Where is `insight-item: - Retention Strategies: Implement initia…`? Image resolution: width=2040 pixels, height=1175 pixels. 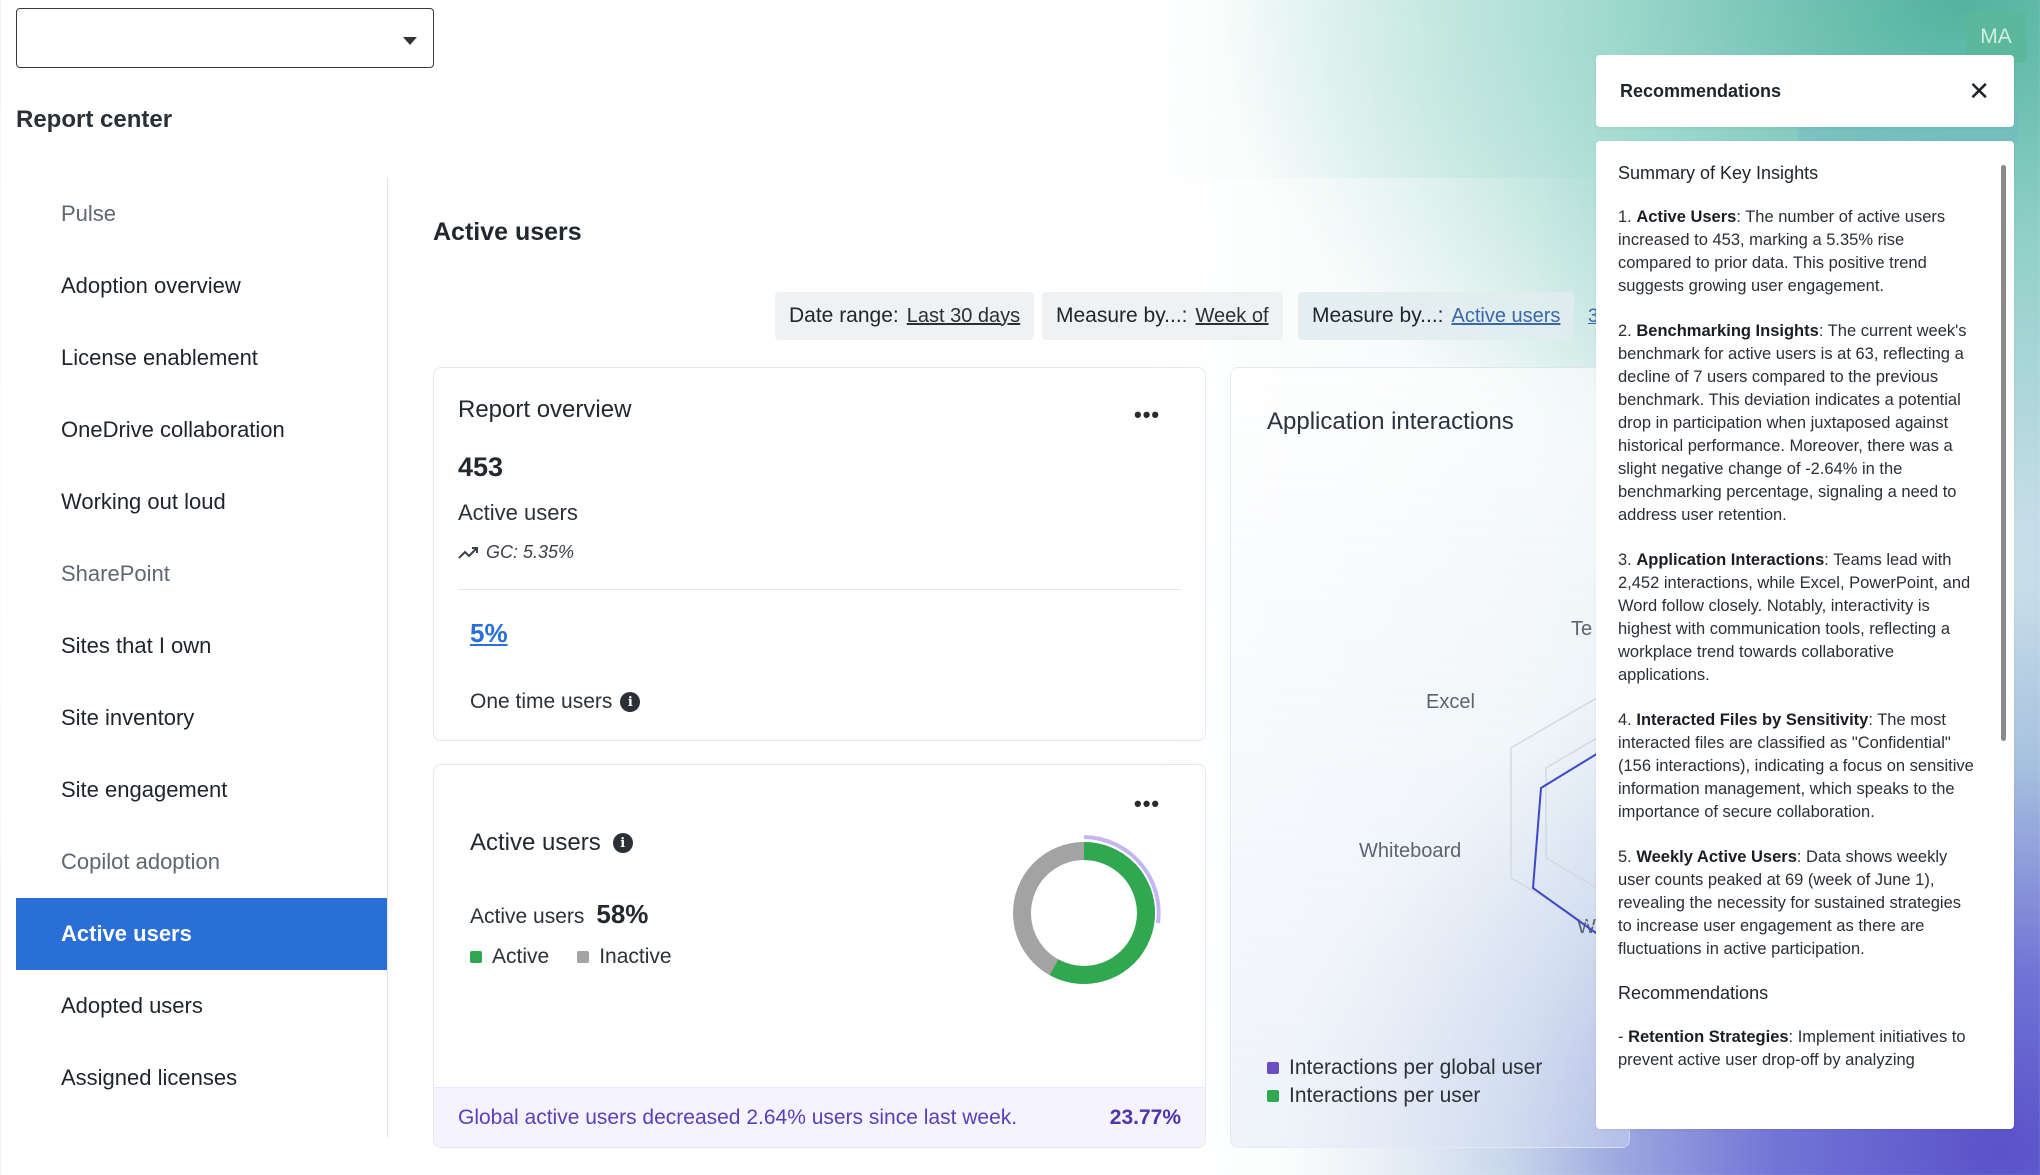
insight-item: - Retention Strategies: Implement initia… is located at coordinates (1798, 1049).